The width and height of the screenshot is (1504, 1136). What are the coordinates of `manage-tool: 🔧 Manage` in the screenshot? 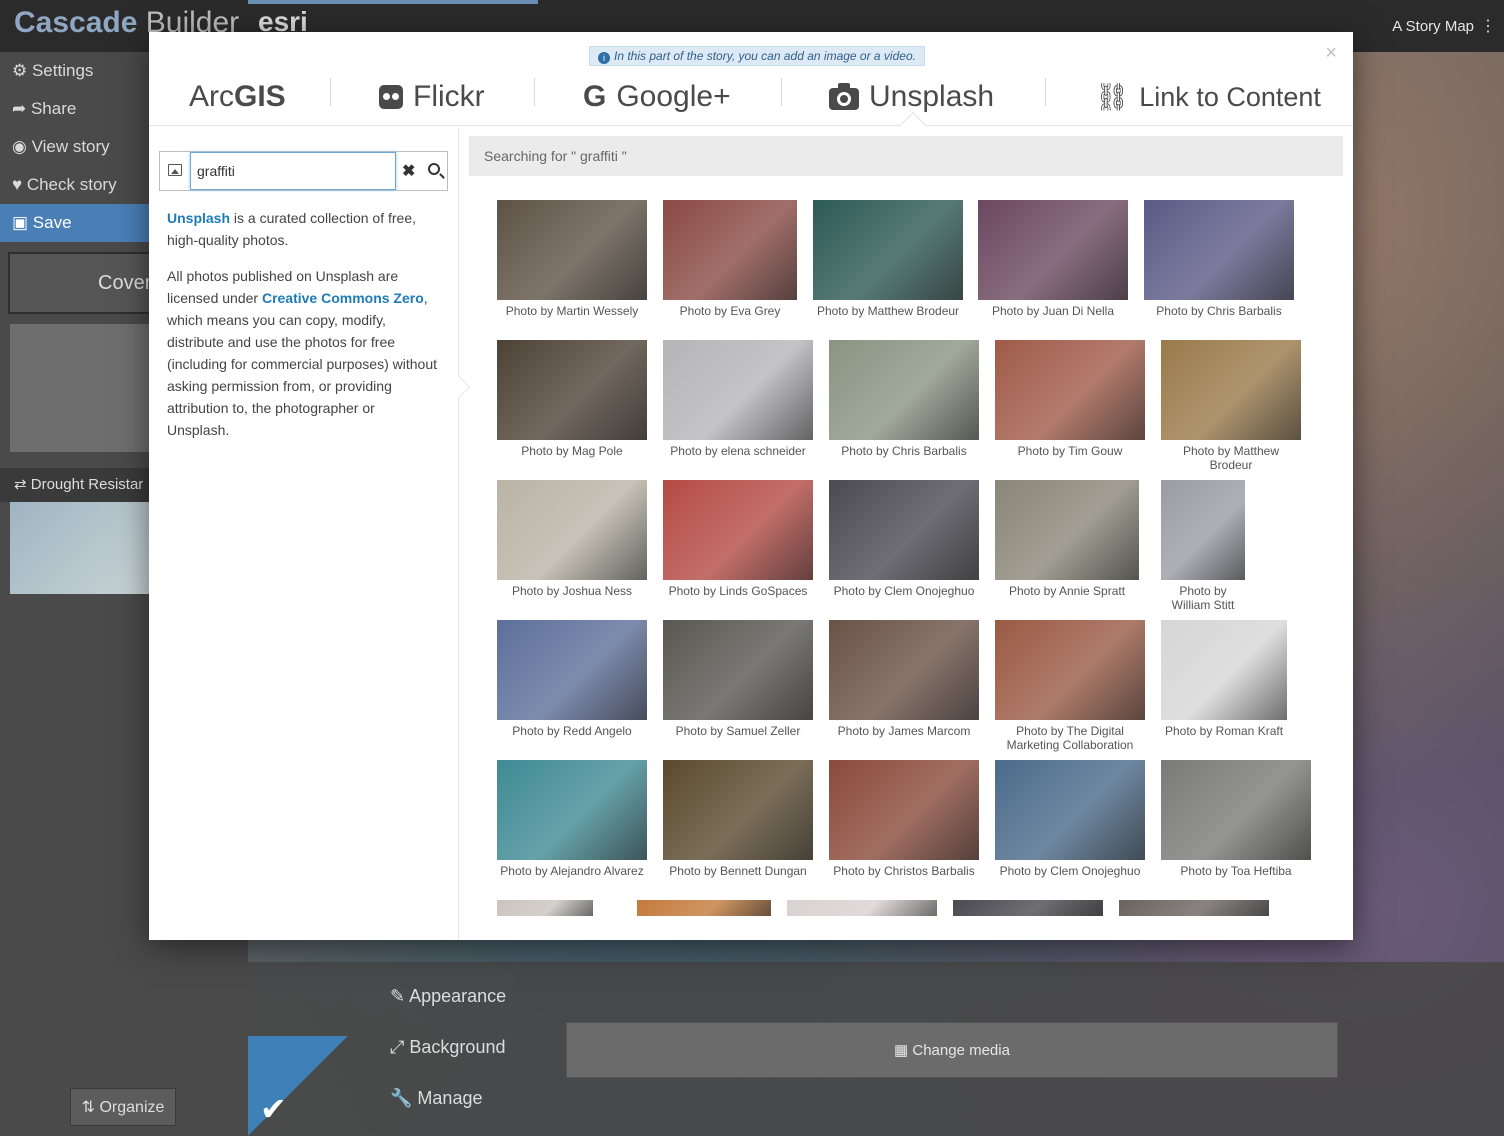 It's located at (436, 1098).